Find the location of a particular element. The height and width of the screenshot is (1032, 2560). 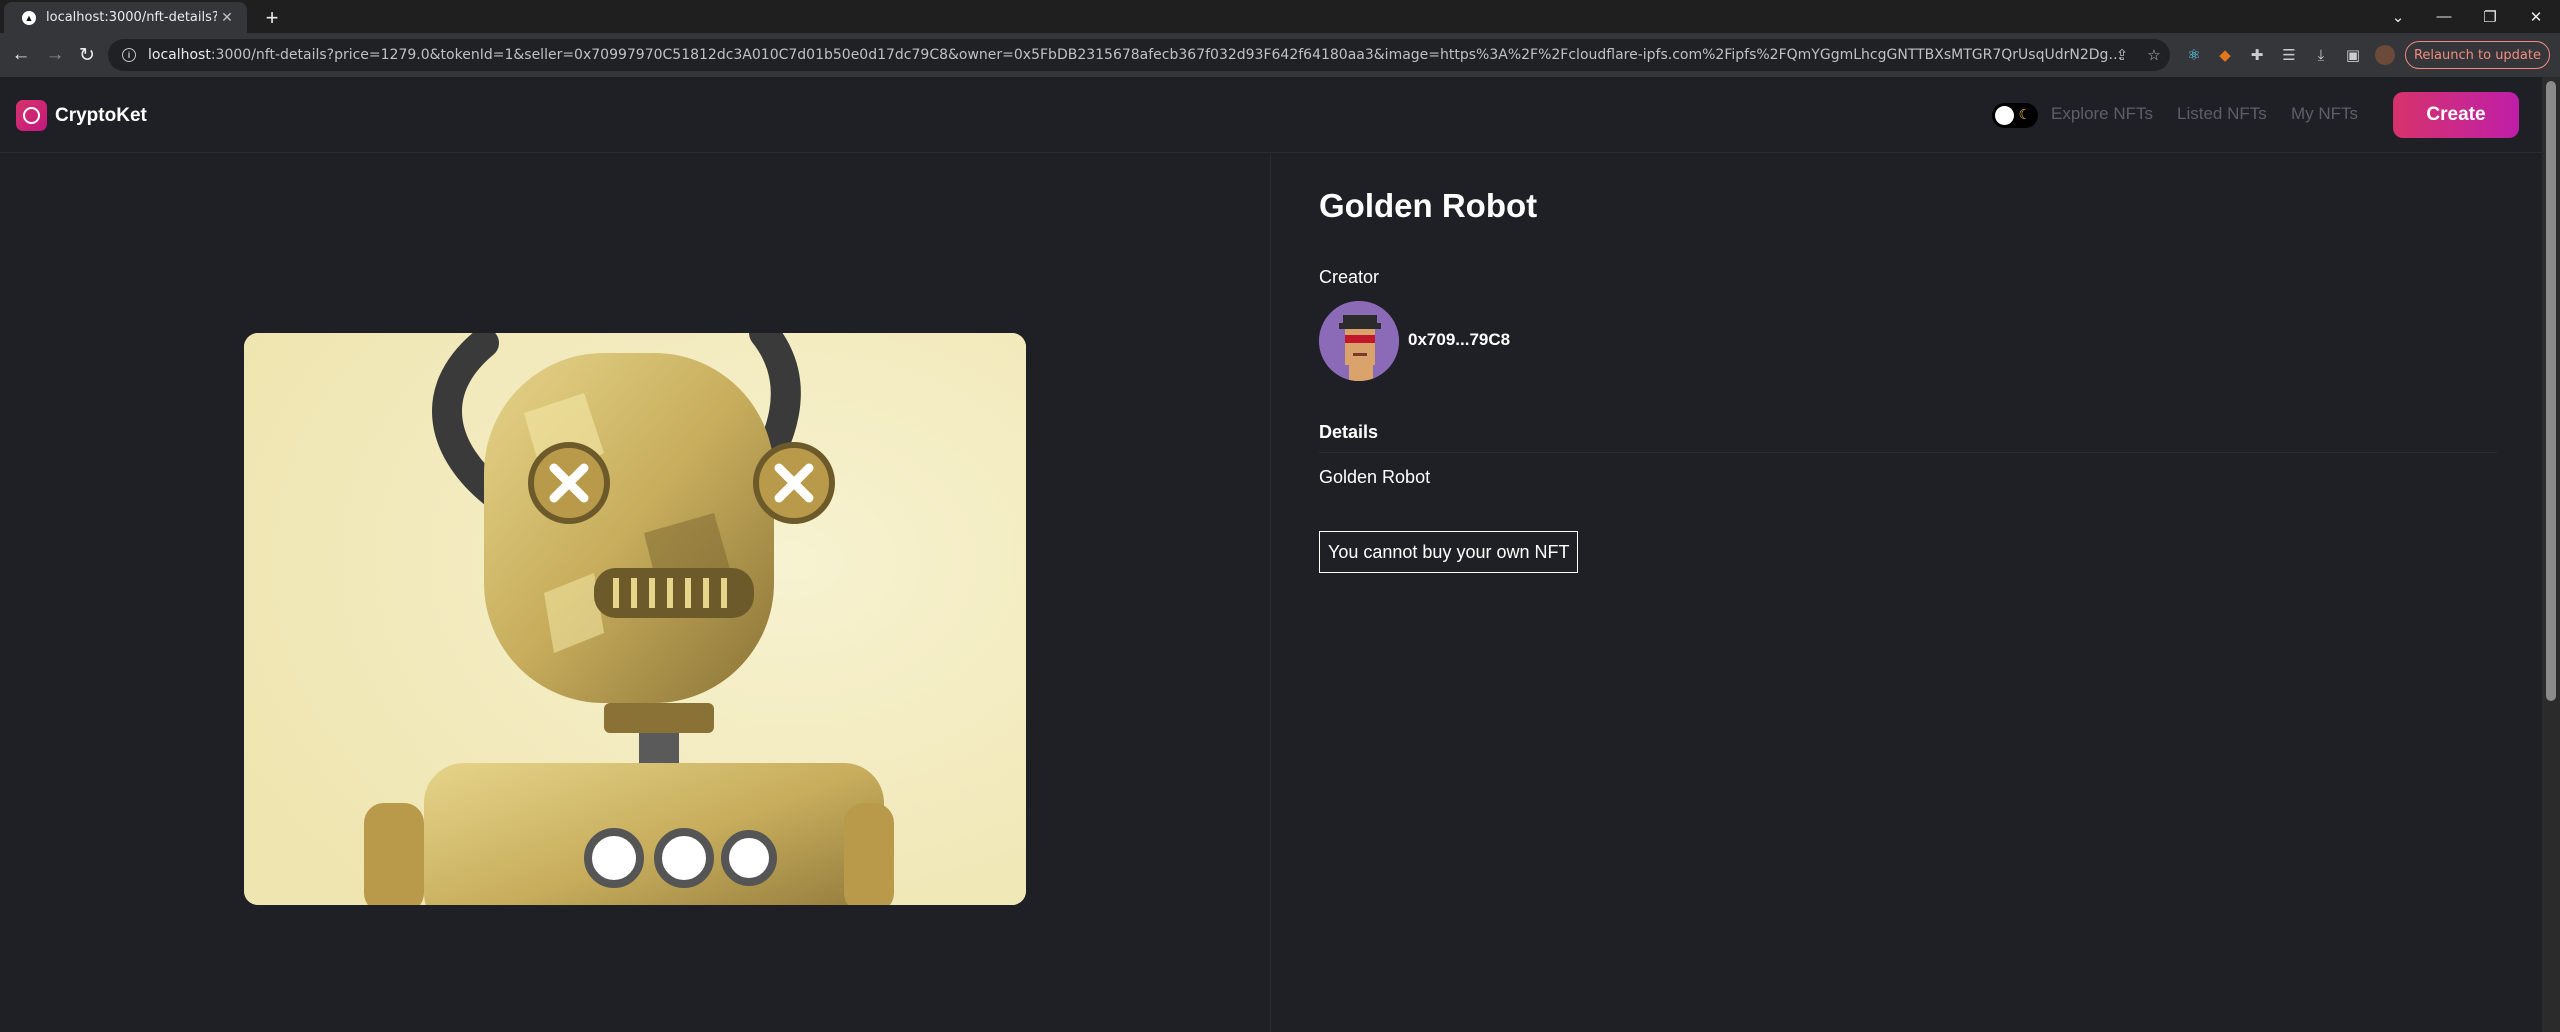

creator-avatar is located at coordinates (1359, 341).